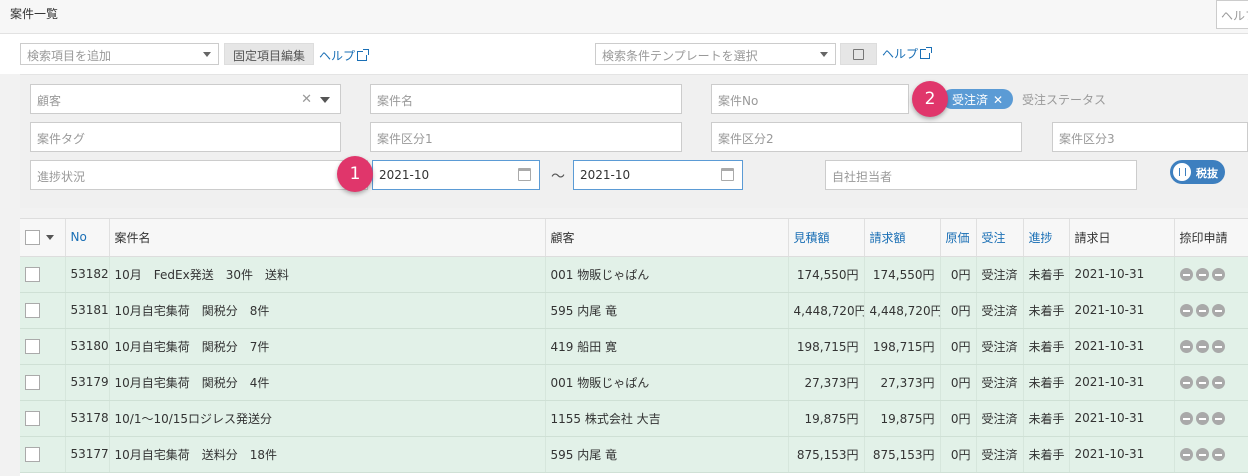 This screenshot has width=1248, height=476. What do you see at coordinates (119, 54) in the screenshot?
I see `add-search-item-select: 検索項目を追加` at bounding box center [119, 54].